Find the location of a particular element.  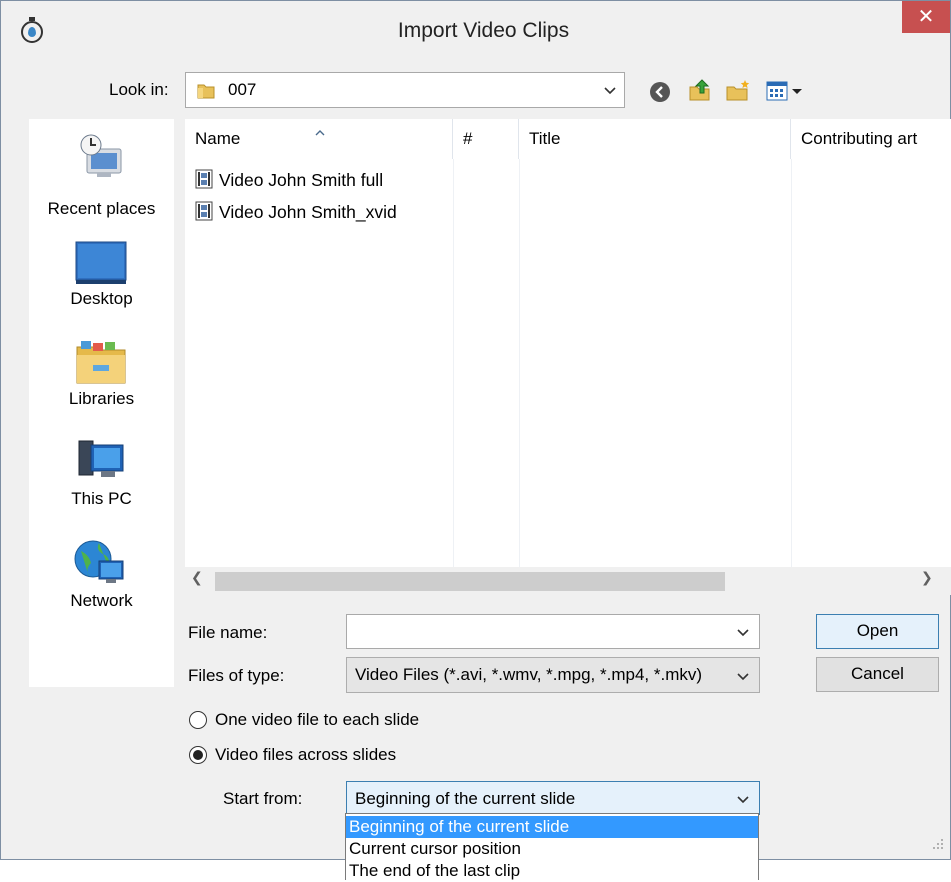

file-name: Video John Smith full is located at coordinates (301, 180).